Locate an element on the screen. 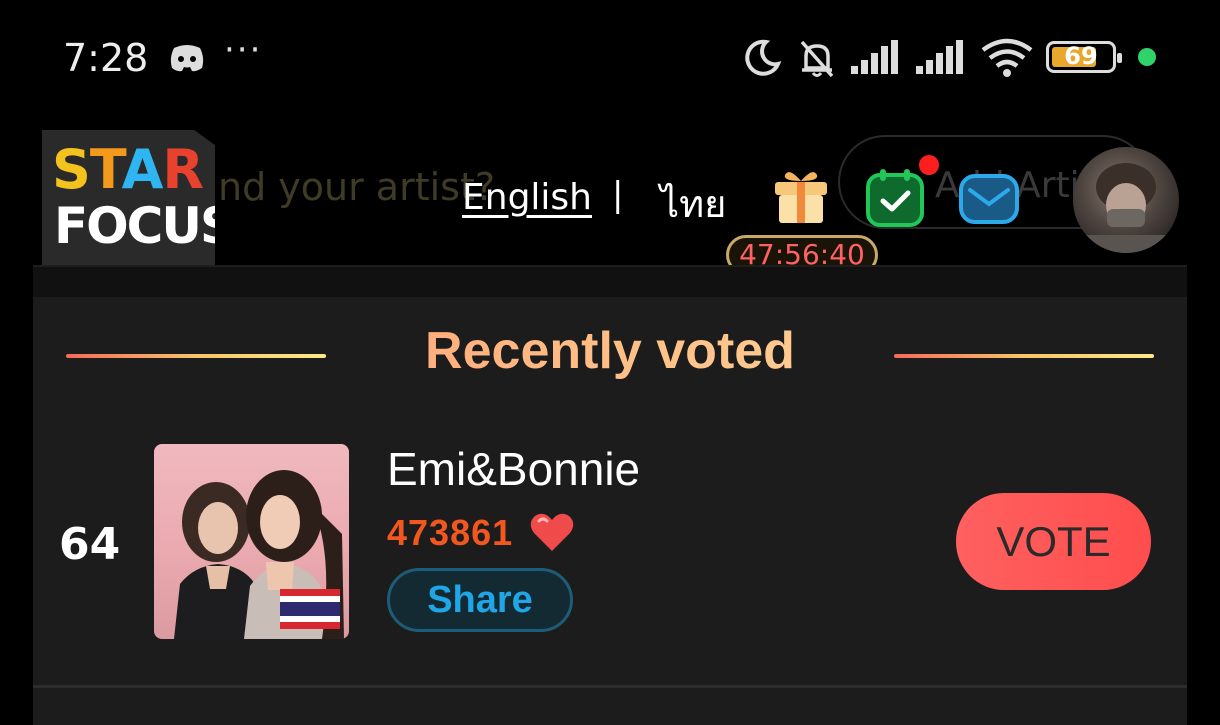  more-notifications-icon: ··· is located at coordinates (243, 50).